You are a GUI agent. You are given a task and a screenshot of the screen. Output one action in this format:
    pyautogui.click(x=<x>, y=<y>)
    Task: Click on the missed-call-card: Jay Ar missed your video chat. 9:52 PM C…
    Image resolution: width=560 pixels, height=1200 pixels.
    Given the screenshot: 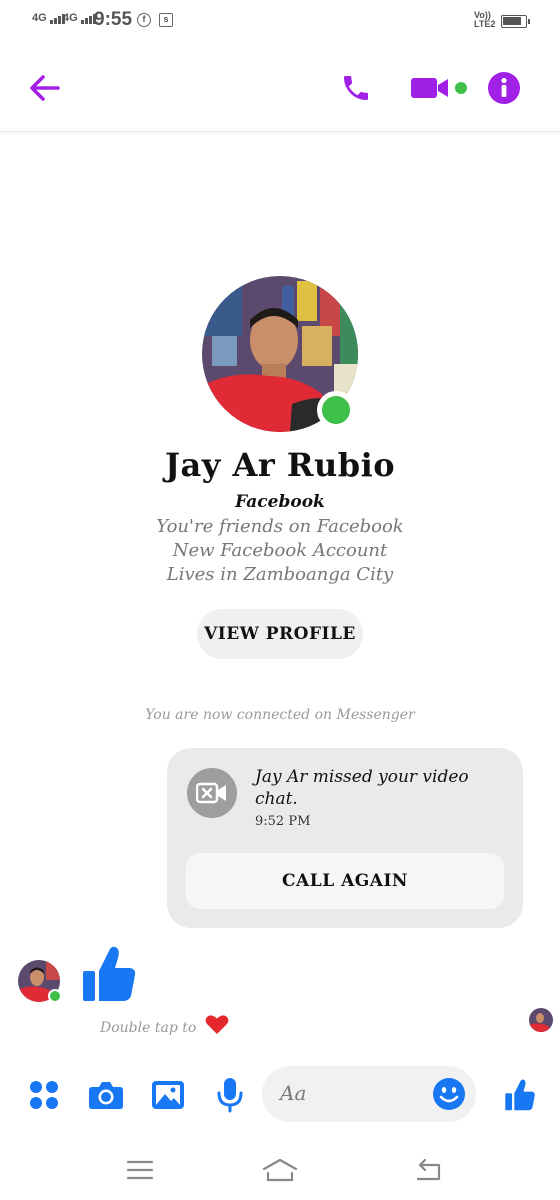 What is the action you would take?
    pyautogui.click(x=345, y=838)
    